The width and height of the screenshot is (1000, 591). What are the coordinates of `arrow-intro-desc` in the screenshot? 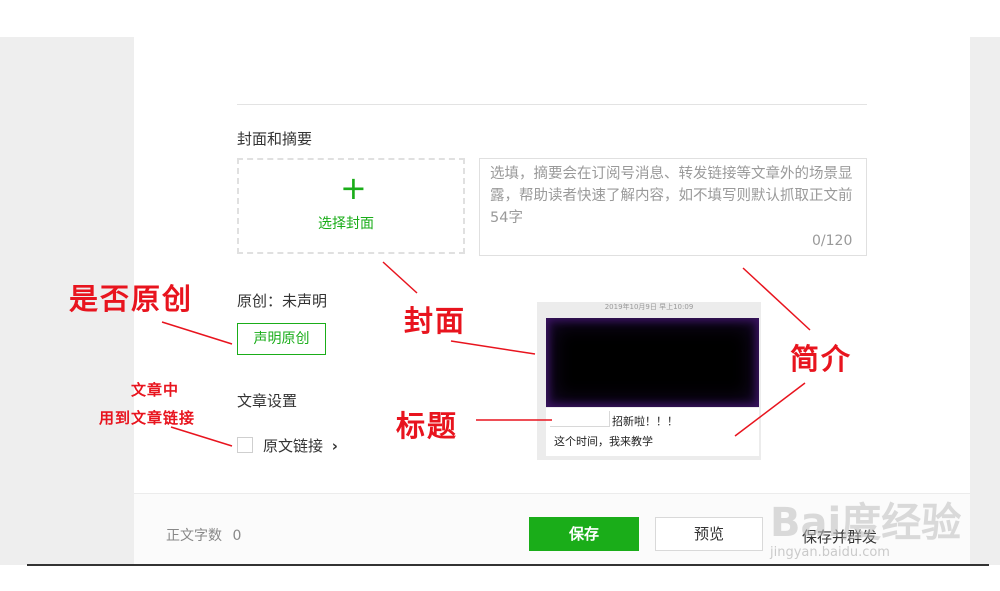 It's located at (770, 409).